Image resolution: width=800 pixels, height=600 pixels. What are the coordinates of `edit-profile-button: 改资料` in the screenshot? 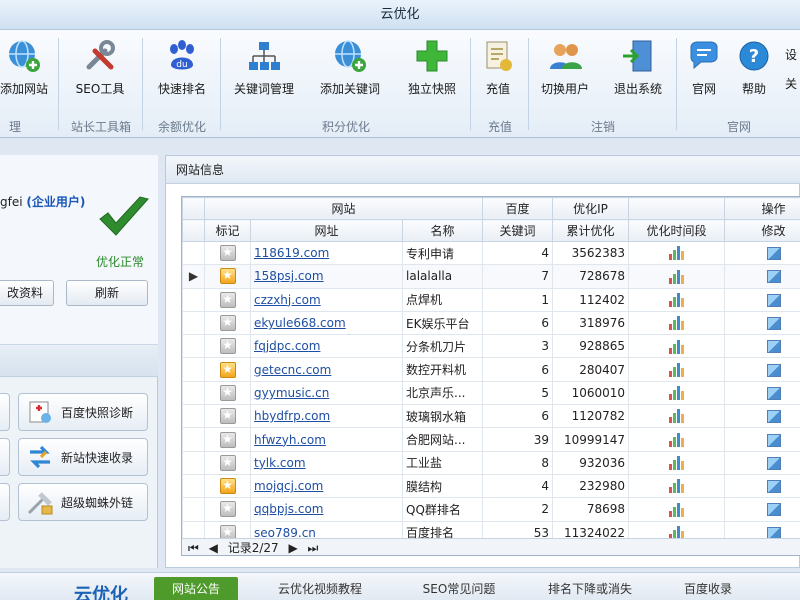 It's located at (27, 293).